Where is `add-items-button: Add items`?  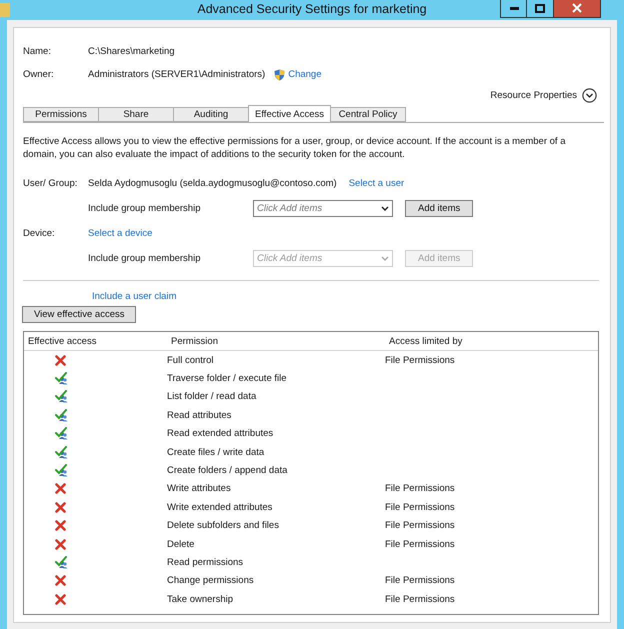
add-items-button: Add items is located at coordinates (439, 208).